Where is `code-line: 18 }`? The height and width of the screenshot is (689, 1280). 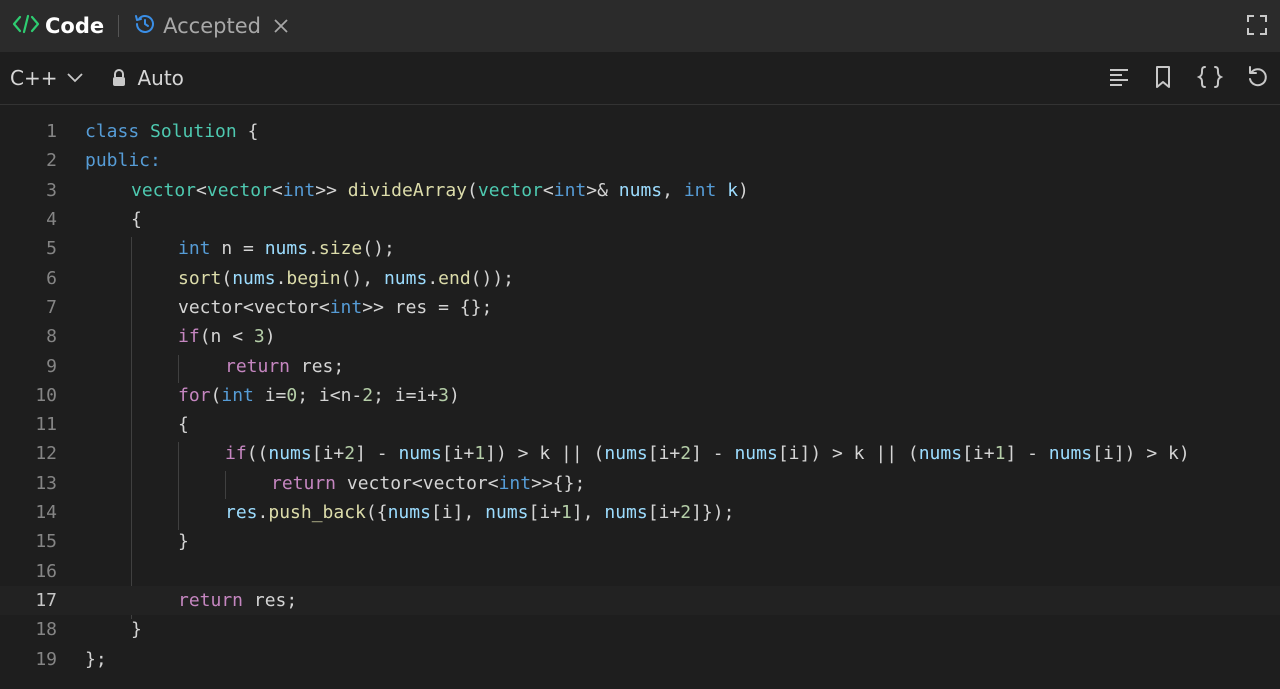
code-line: 18 } is located at coordinates (640, 629).